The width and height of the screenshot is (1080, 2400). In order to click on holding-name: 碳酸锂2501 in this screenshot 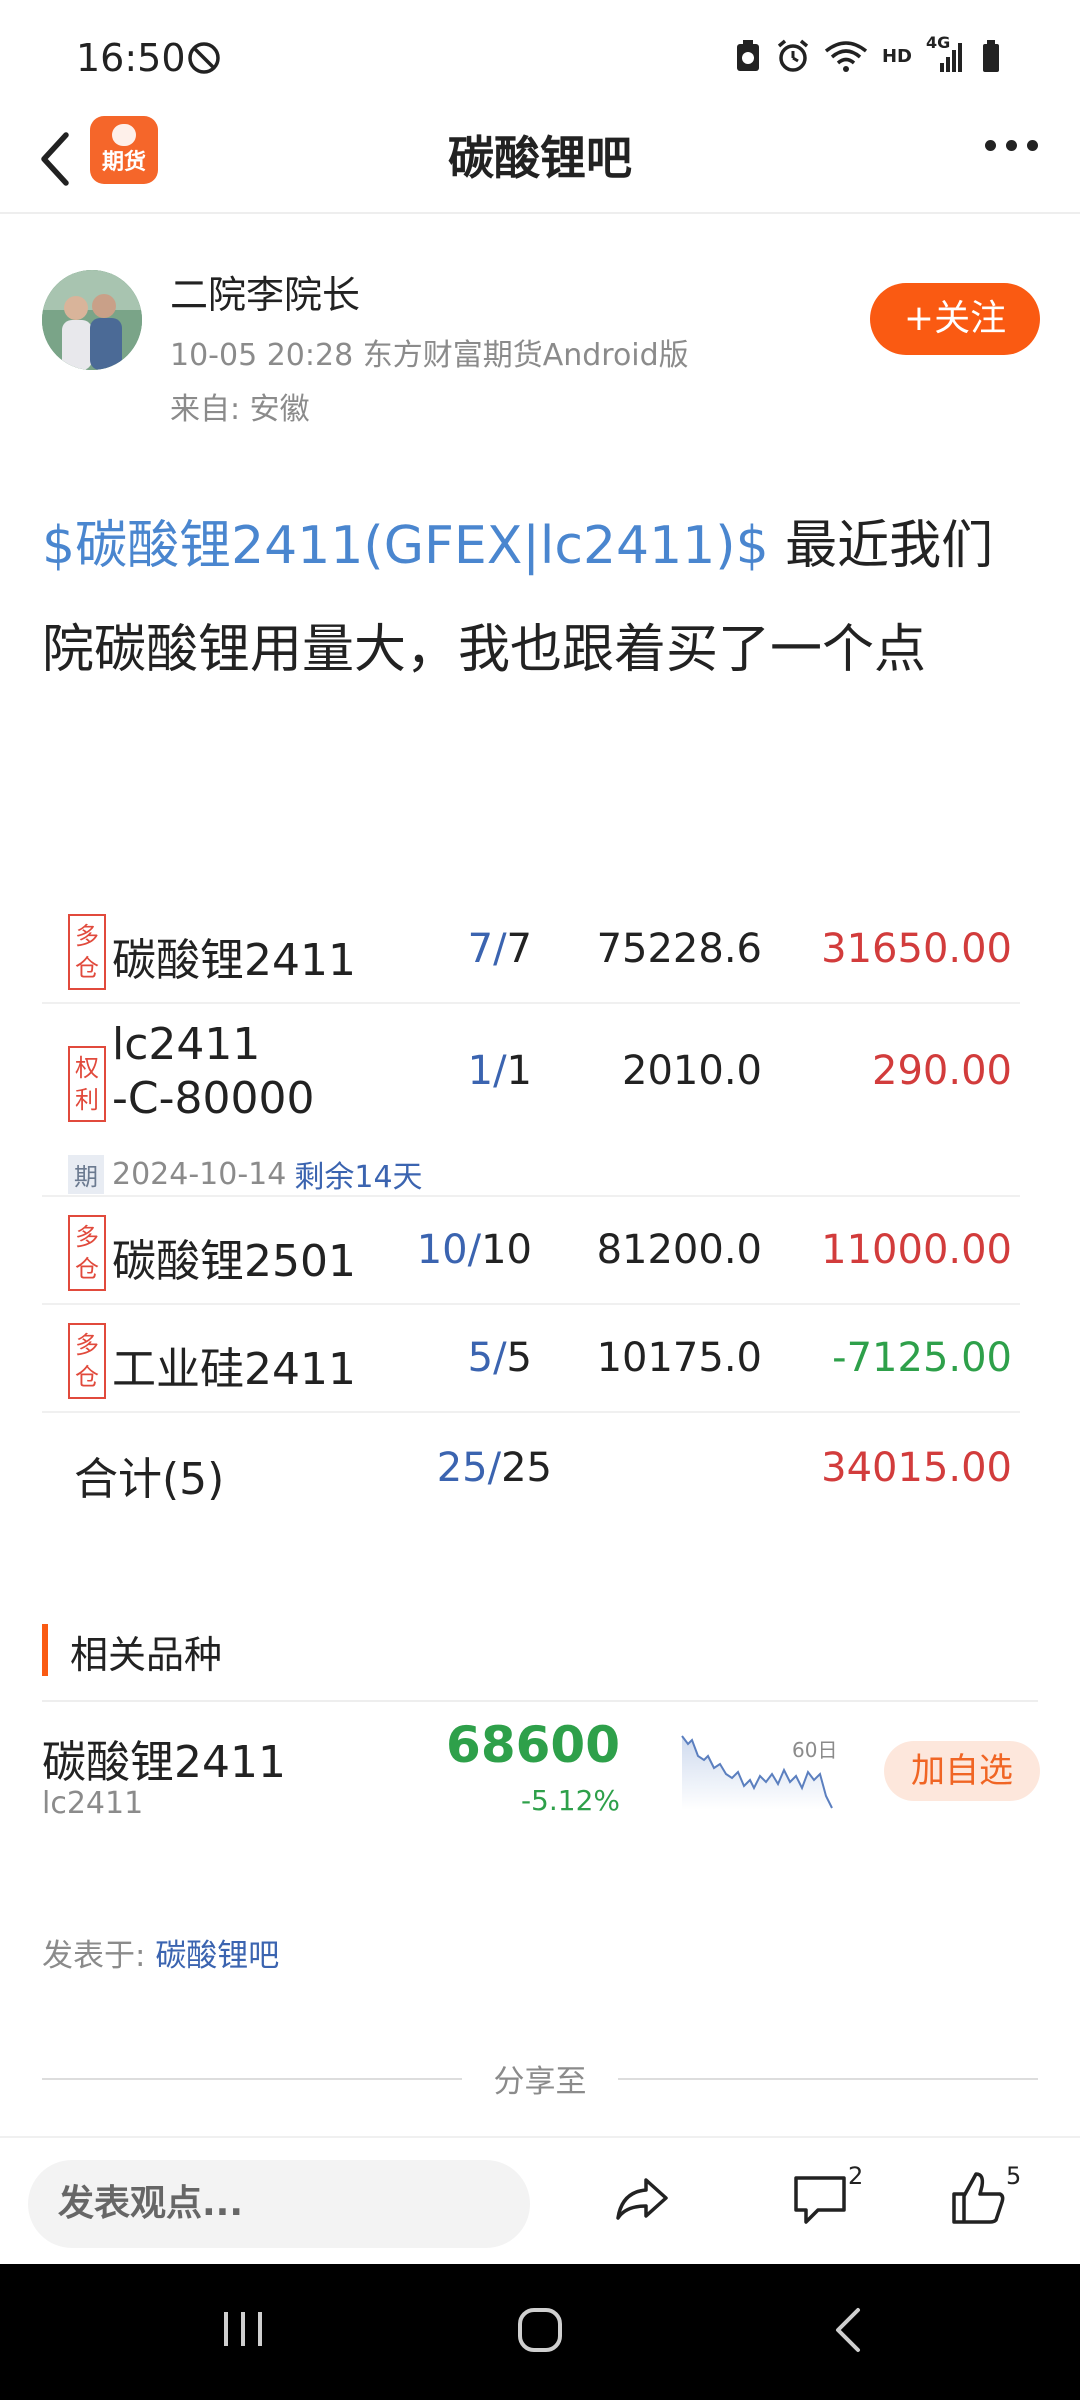, I will do `click(234, 1261)`.